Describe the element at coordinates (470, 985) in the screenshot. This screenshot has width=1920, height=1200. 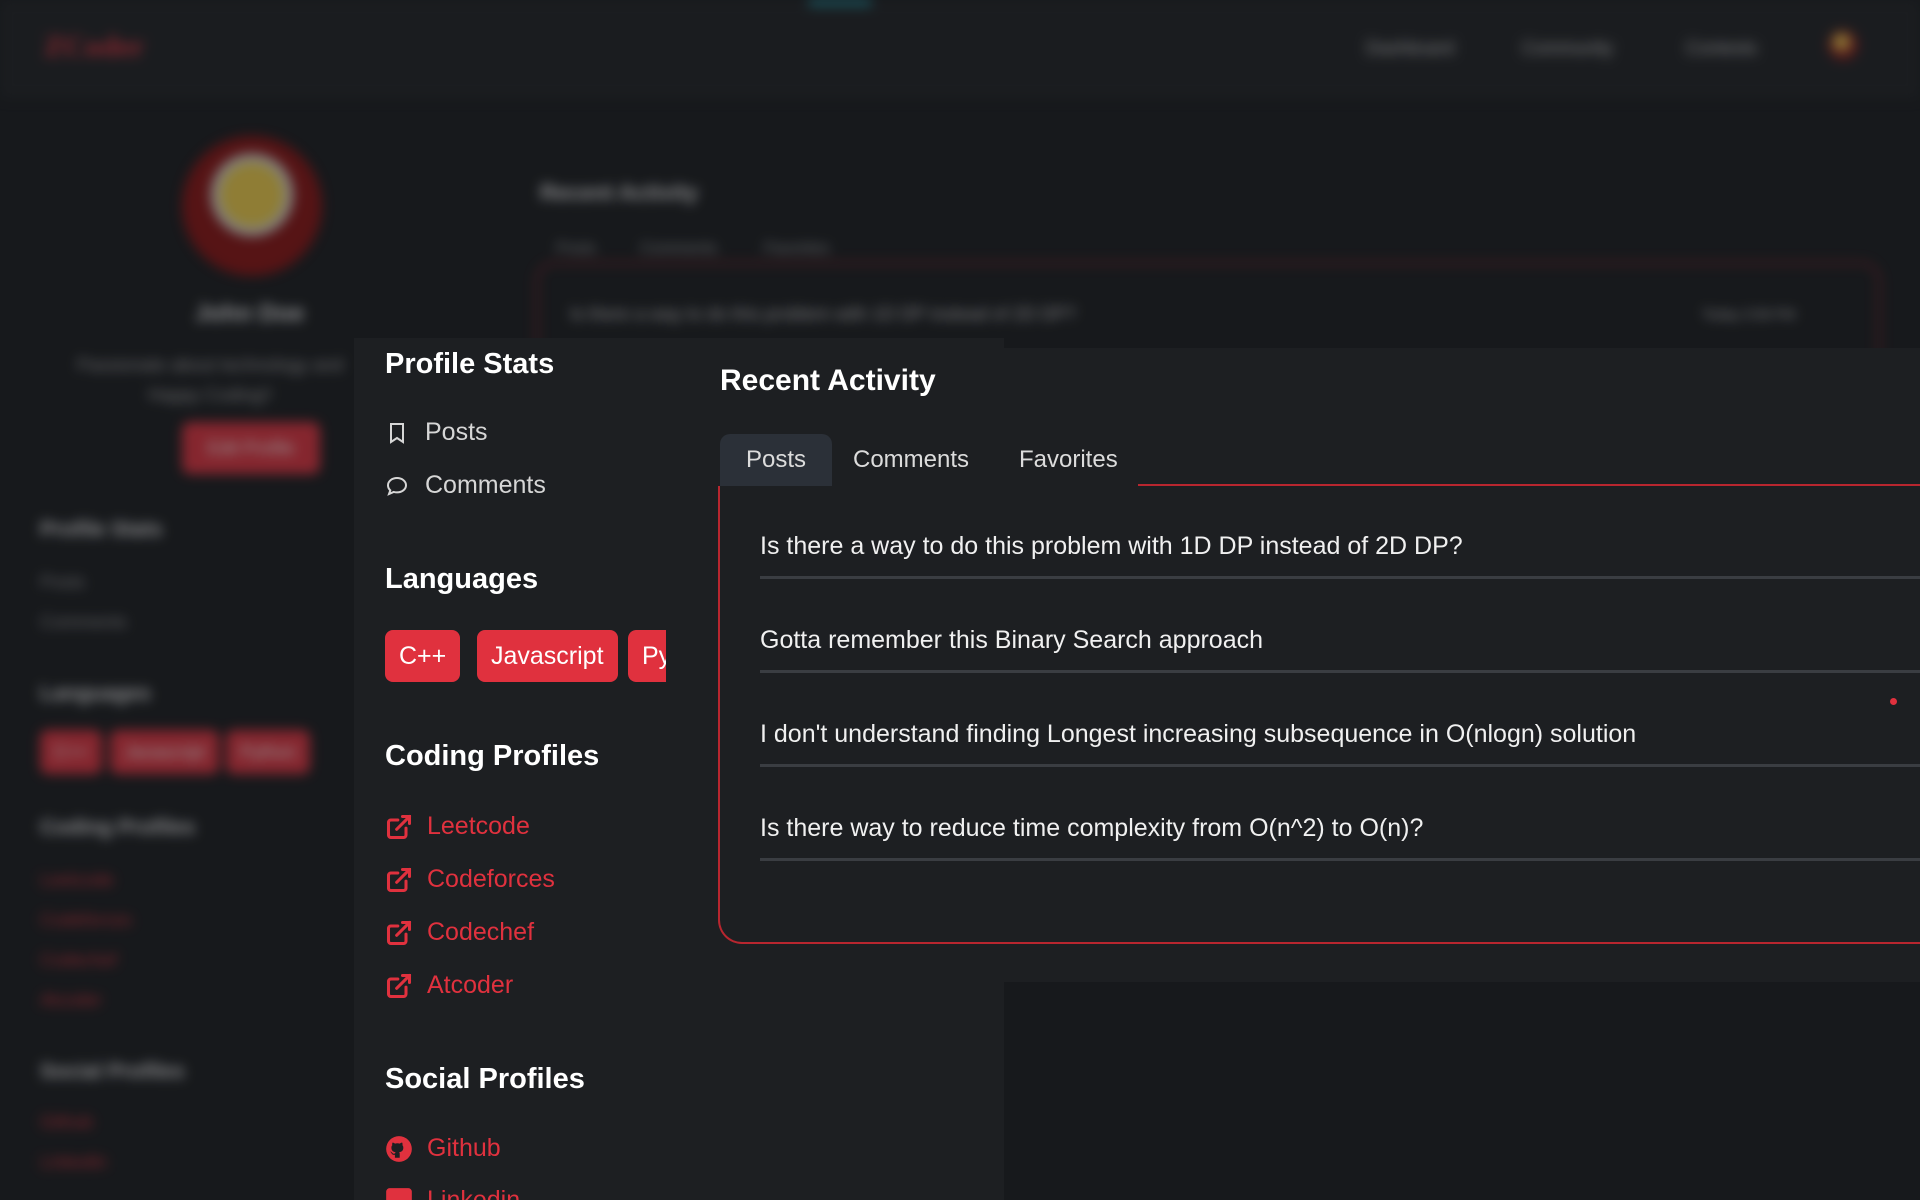
I see `link-atcoder-label: Atcoder` at that location.